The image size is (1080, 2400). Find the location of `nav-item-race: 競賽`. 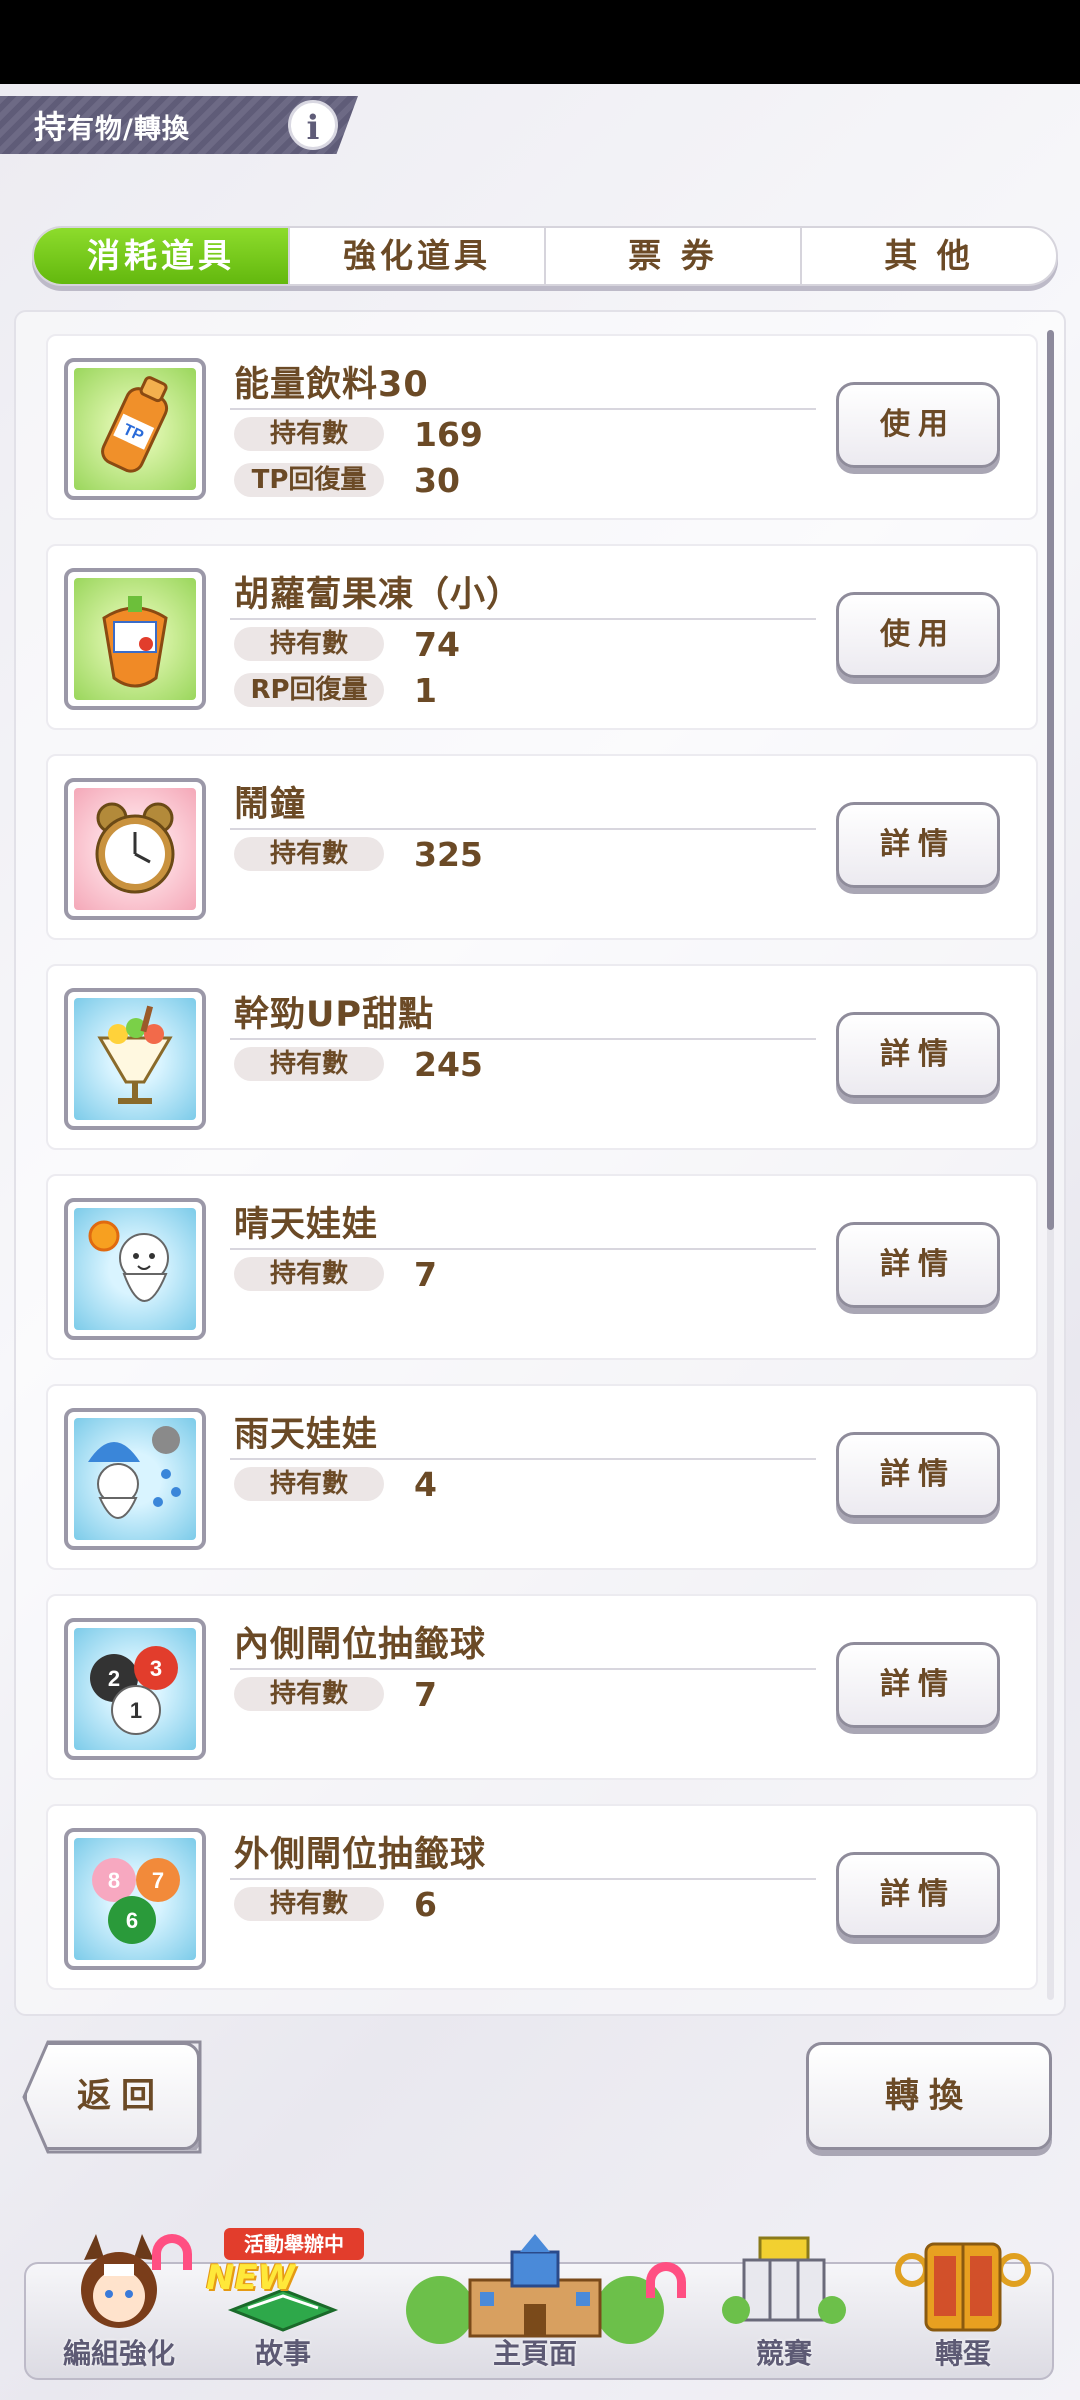

nav-item-race: 競賽 is located at coordinates (784, 2305).